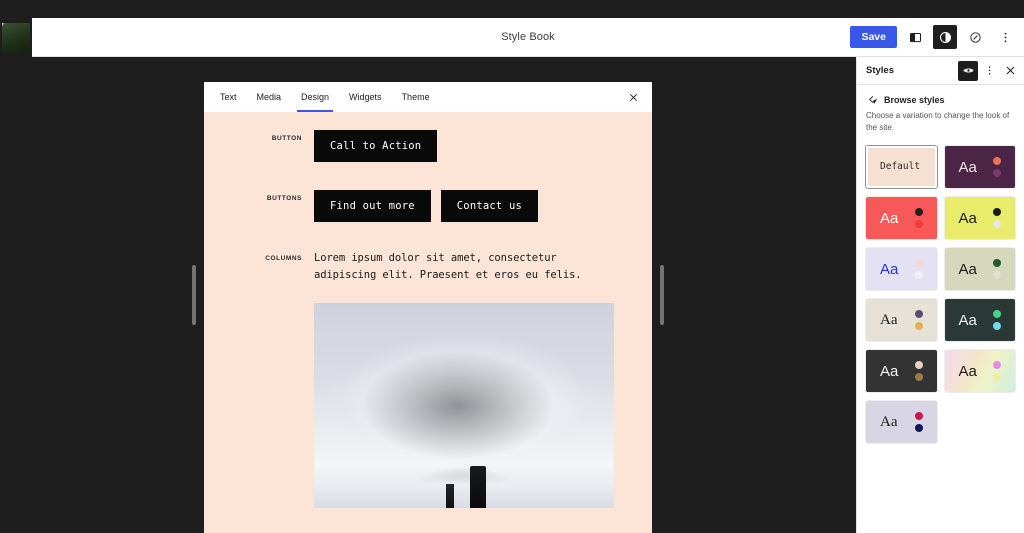 The height and width of the screenshot is (533, 1024). I want to click on section-content-buttons: Find out more Contact us, so click(483, 206).